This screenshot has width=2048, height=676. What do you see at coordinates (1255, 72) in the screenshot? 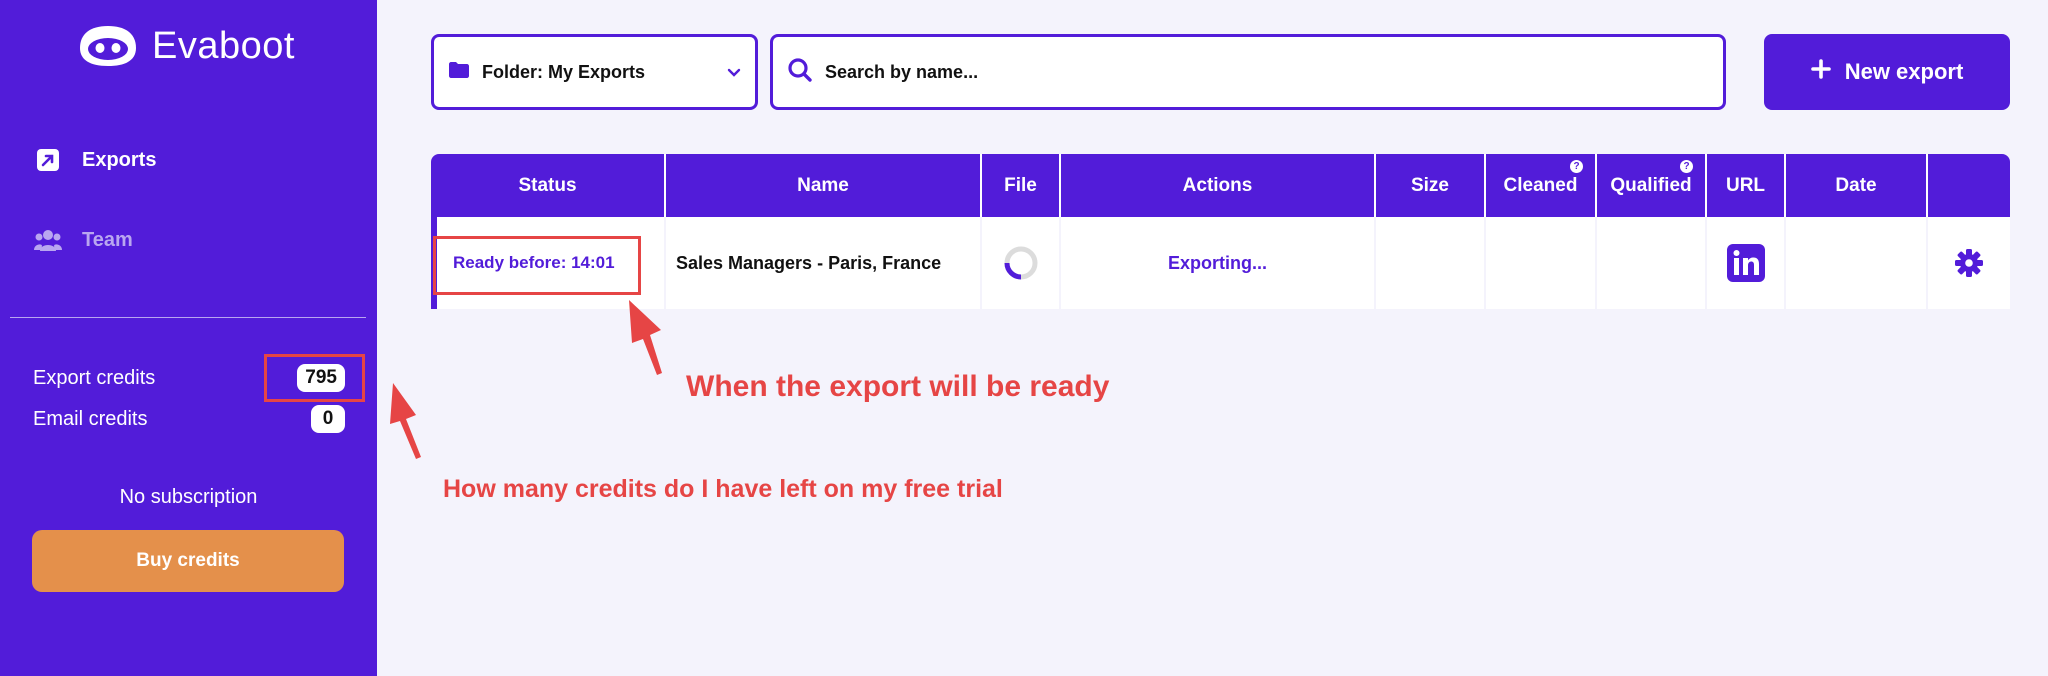
I see `search-input` at bounding box center [1255, 72].